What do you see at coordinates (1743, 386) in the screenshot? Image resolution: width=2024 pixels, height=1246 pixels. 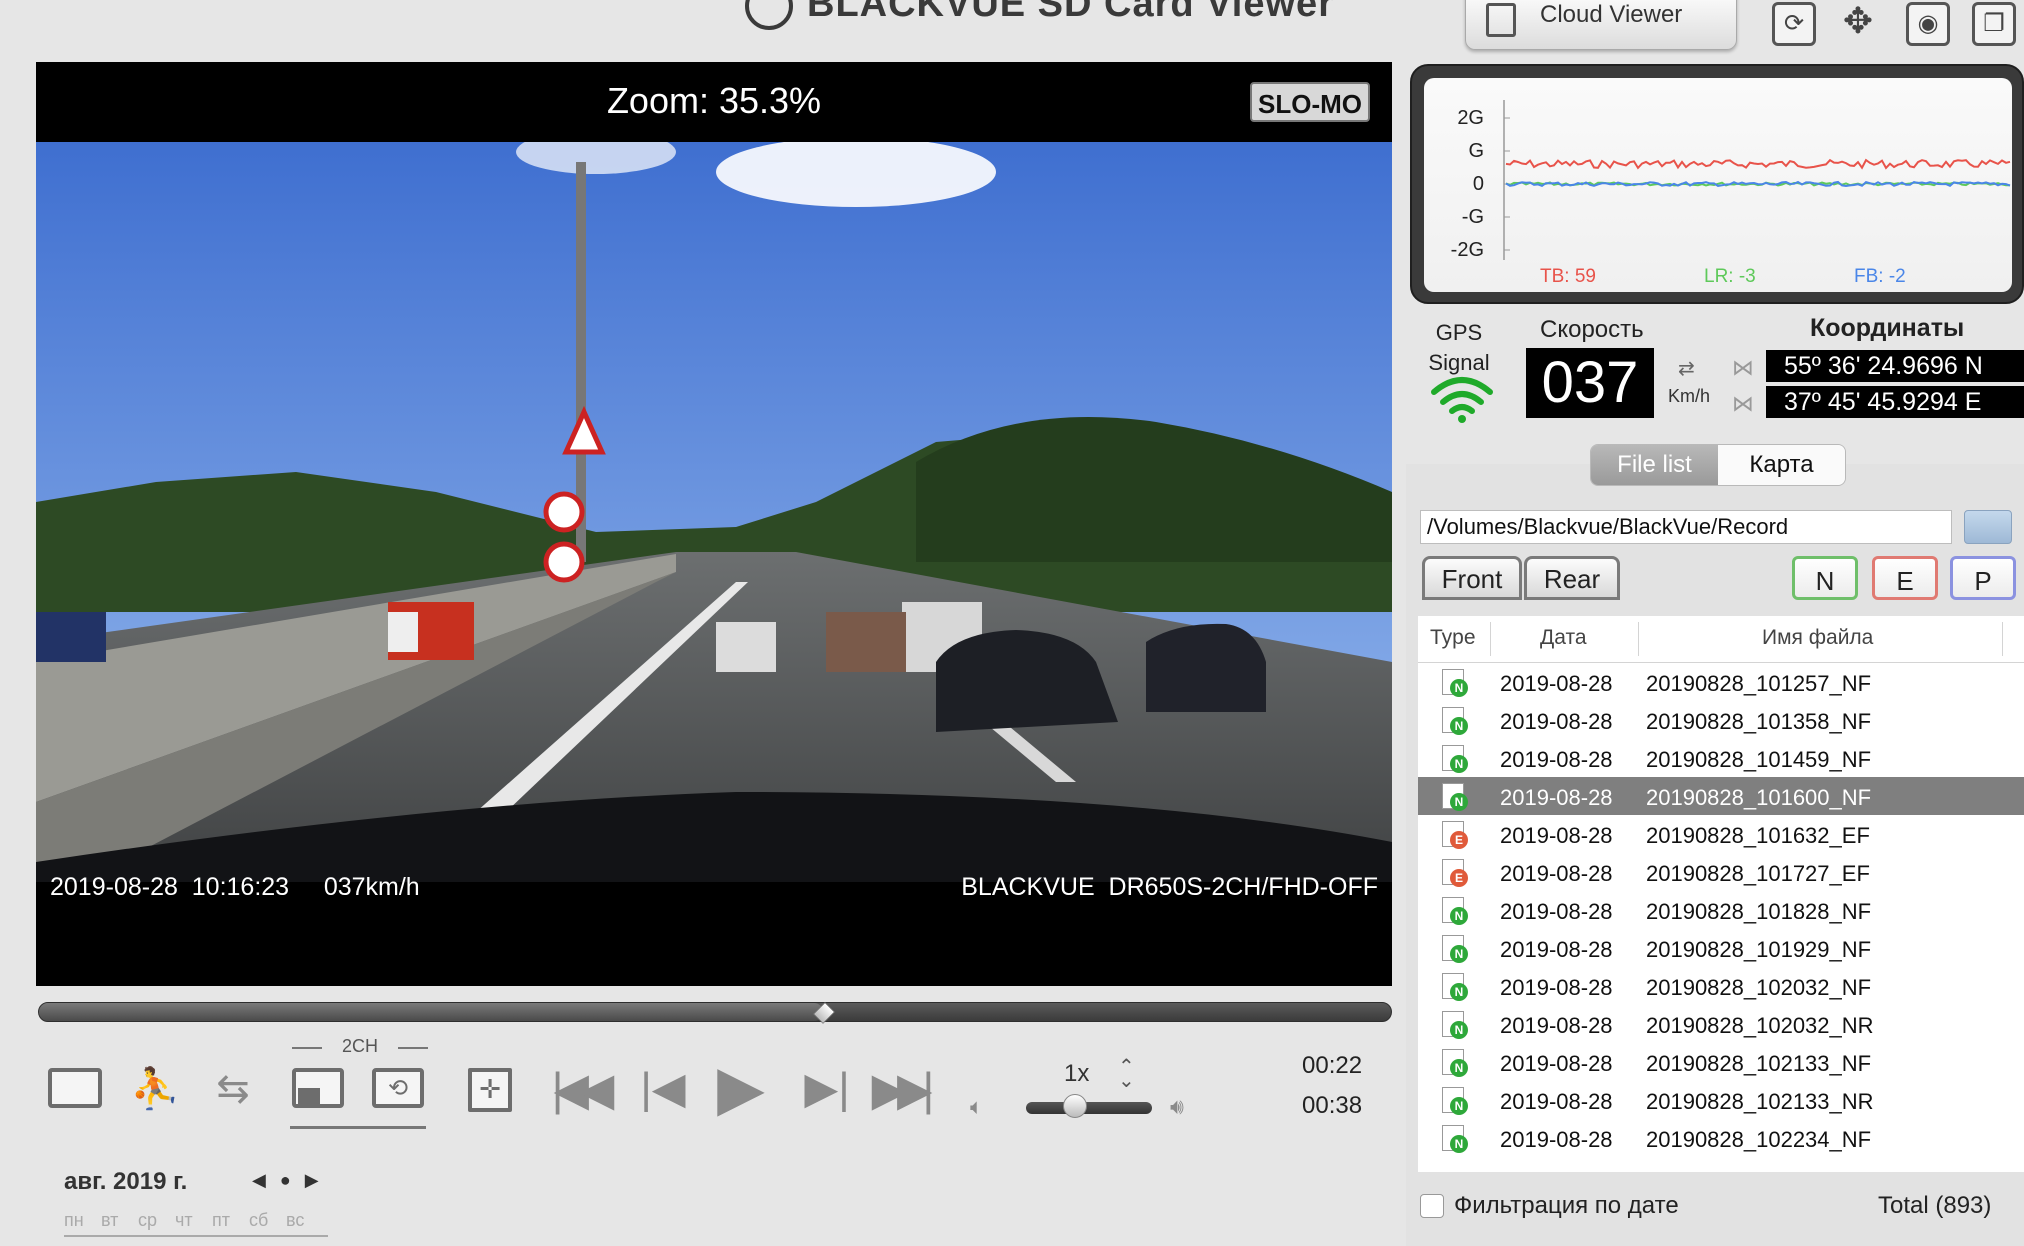 I see `coordinates-format-icon: ⋈ ⋈` at bounding box center [1743, 386].